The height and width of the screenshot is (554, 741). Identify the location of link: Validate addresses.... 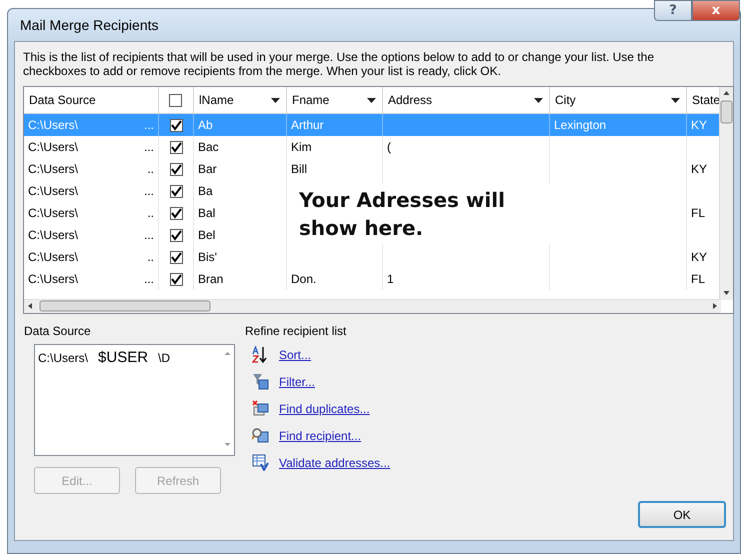
(334, 463).